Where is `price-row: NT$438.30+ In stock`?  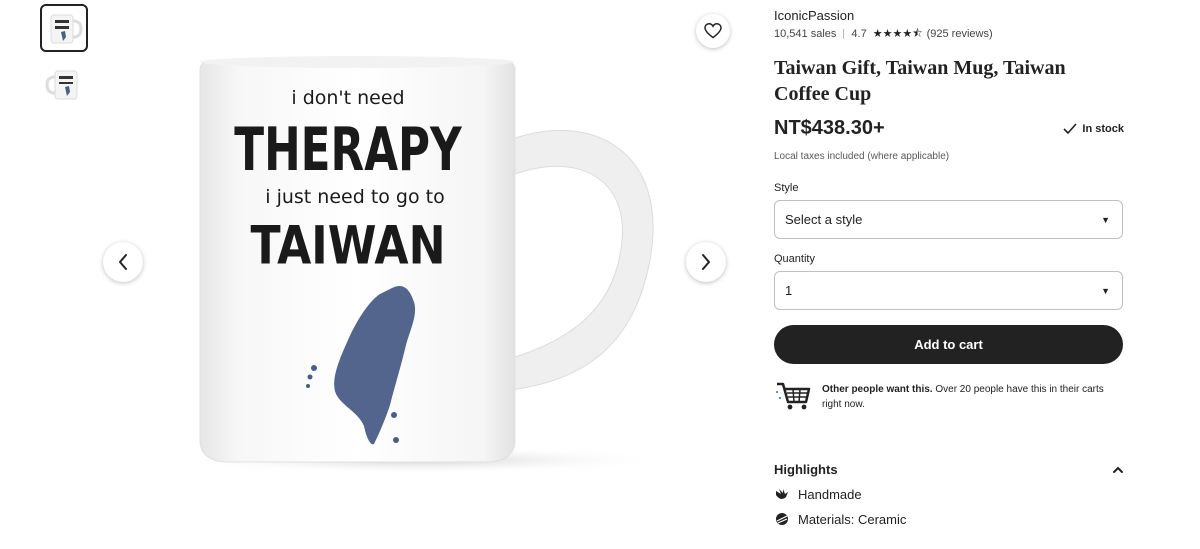 price-row: NT$438.30+ In stock is located at coordinates (949, 128).